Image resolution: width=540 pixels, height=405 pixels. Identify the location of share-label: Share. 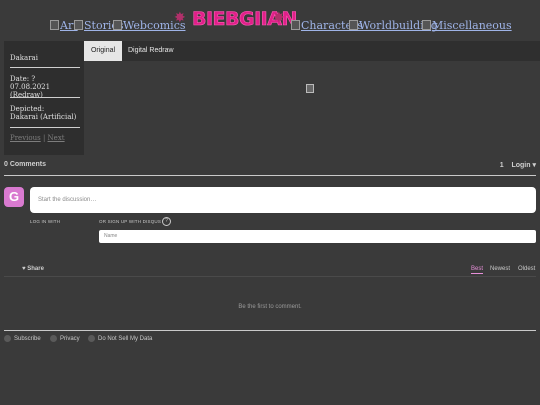
(35, 269).